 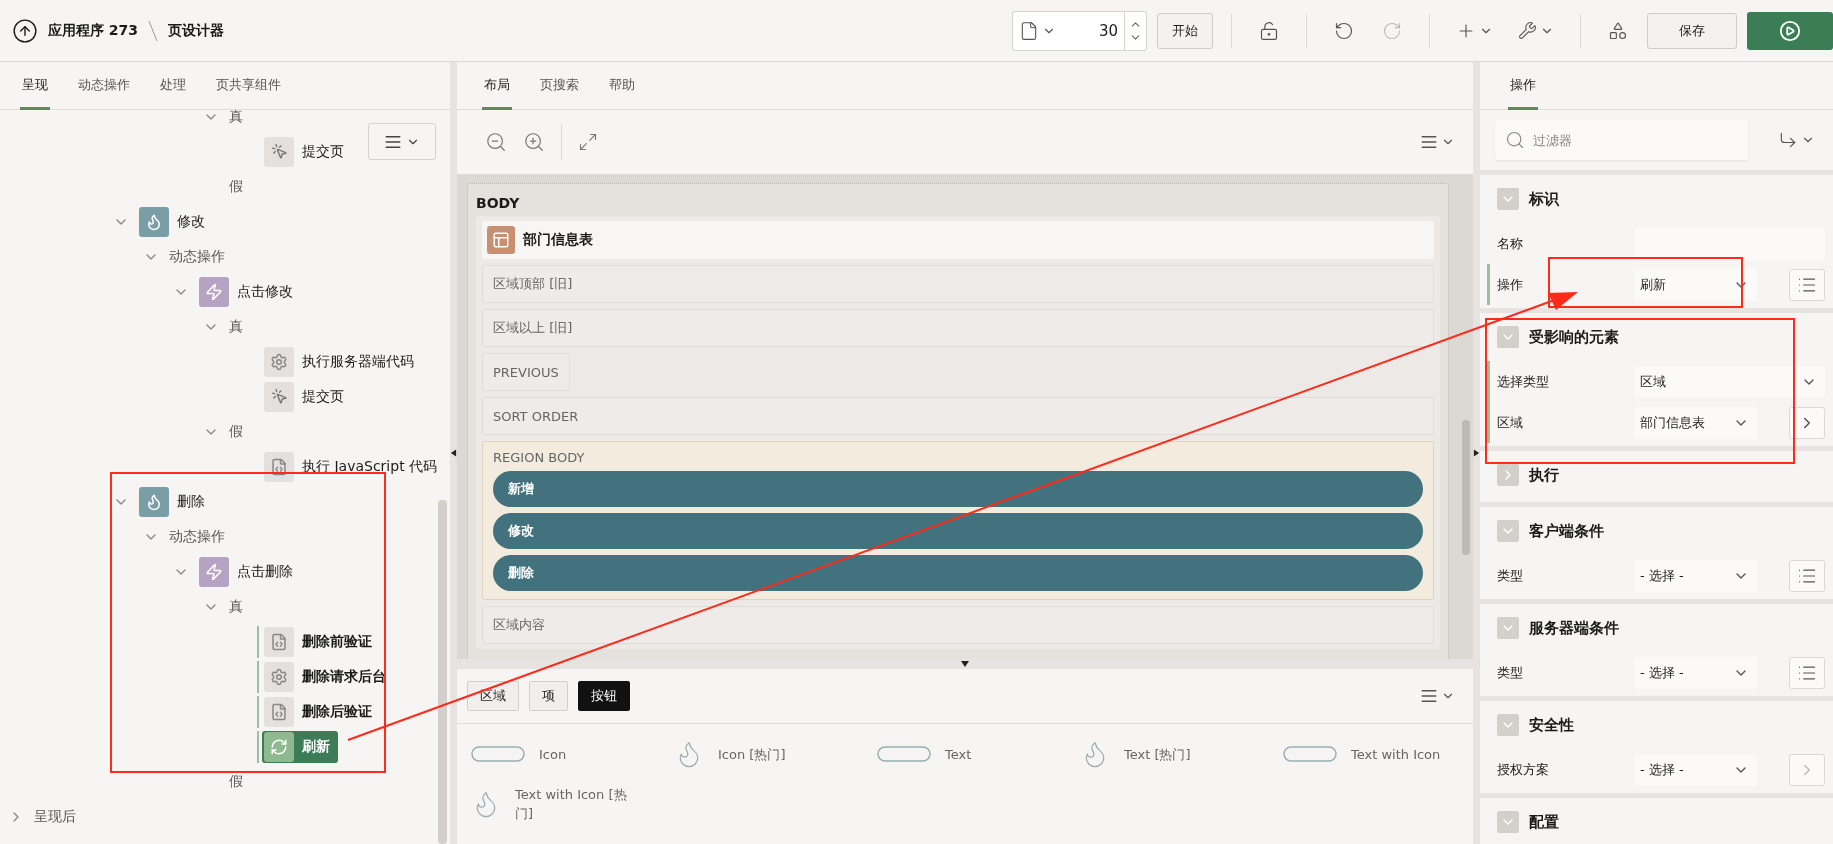 What do you see at coordinates (154, 221) in the screenshot?
I see `flame-icon` at bounding box center [154, 221].